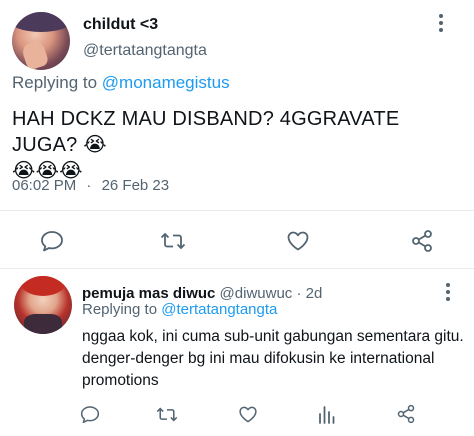 The width and height of the screenshot is (474, 436). Describe the element at coordinates (43, 324) in the screenshot. I see `avatar-body-shape` at that location.